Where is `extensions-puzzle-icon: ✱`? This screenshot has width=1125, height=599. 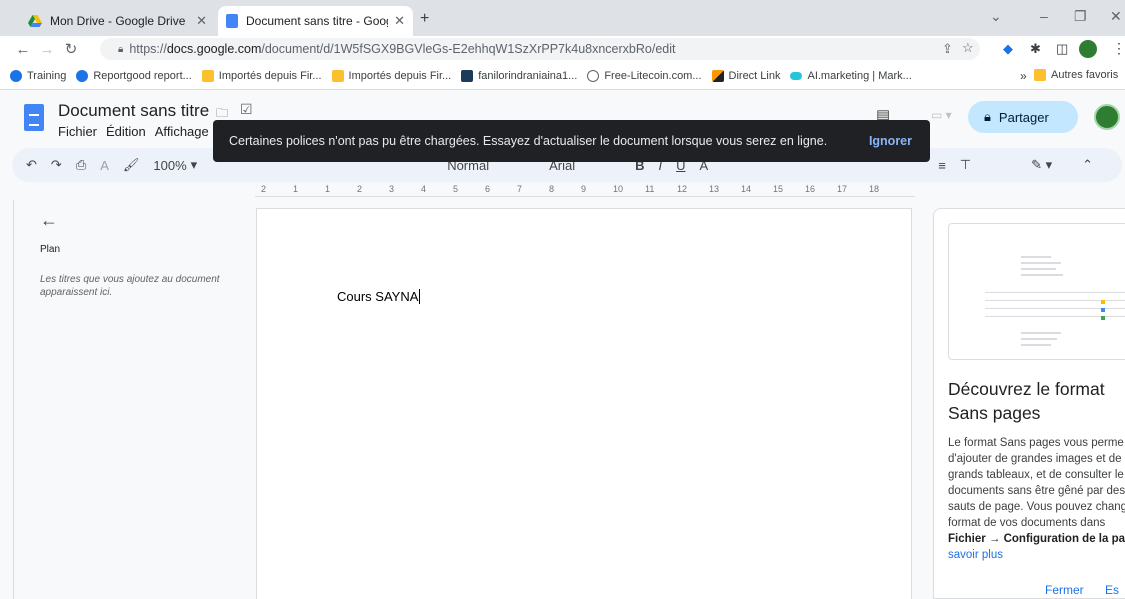
extensions-puzzle-icon: ✱ is located at coordinates (1035, 49).